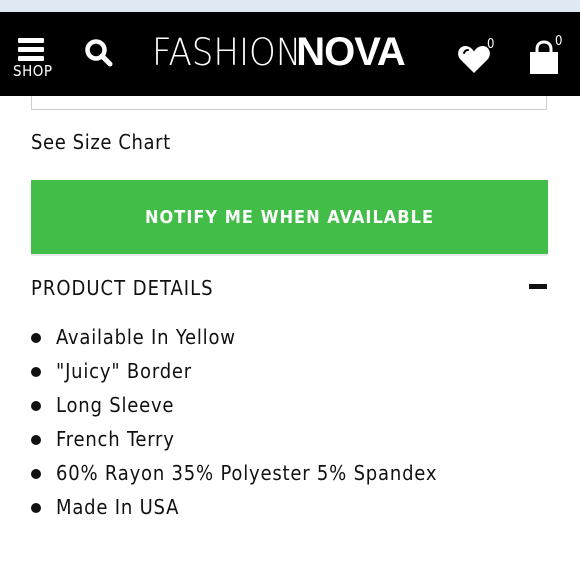  I want to click on list-item: Available In Yellow, so click(234, 341).